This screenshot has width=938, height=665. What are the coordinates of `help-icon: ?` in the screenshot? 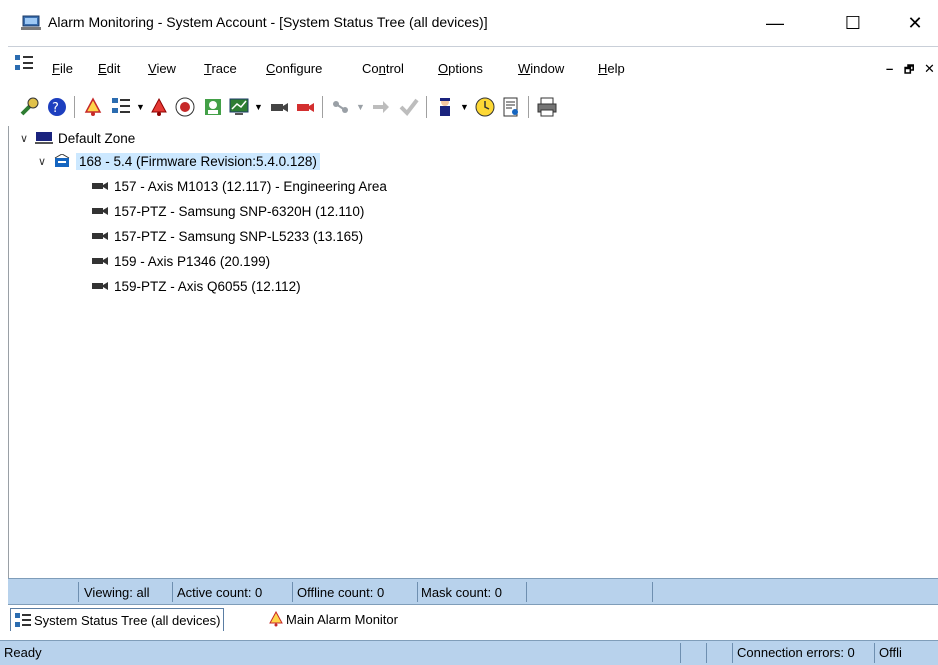 It's located at (57, 107).